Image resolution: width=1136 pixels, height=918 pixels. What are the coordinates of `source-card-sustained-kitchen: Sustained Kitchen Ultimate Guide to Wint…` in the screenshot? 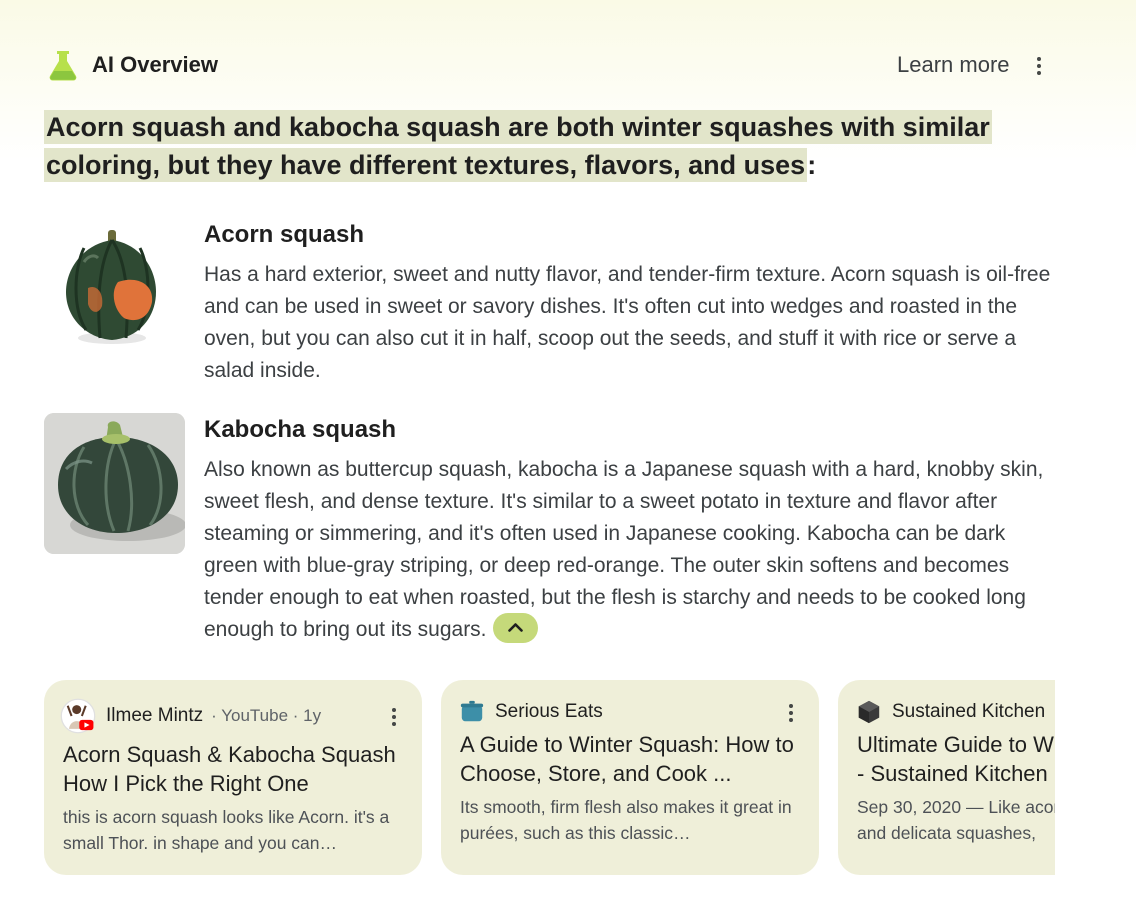 It's located at (946, 777).